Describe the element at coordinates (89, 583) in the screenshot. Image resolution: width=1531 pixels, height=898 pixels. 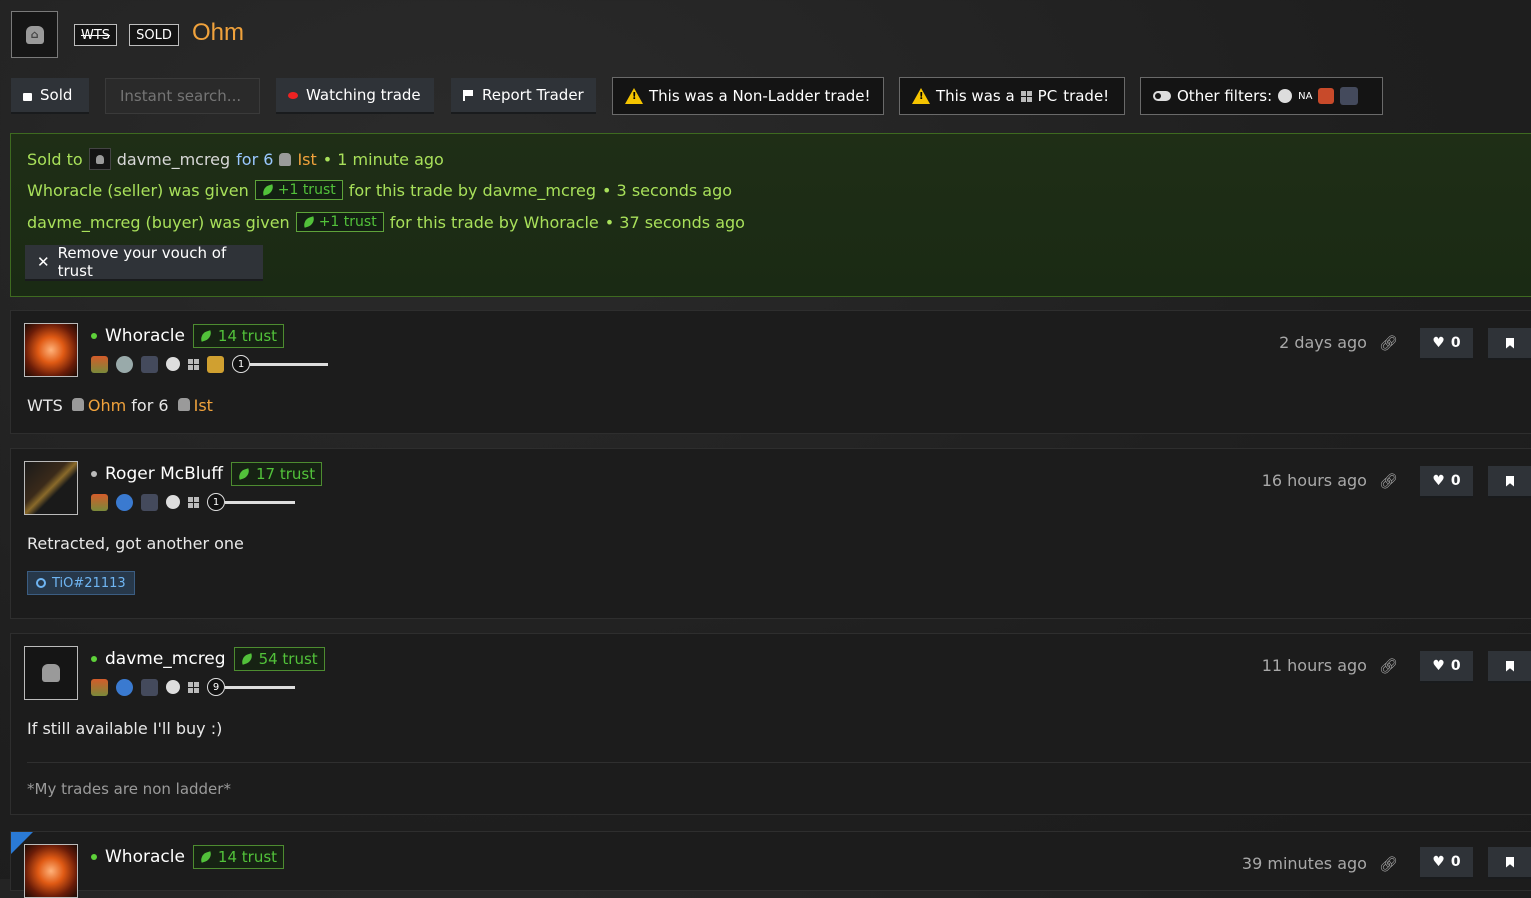
I see `battletag-label: TiO#21113` at that location.